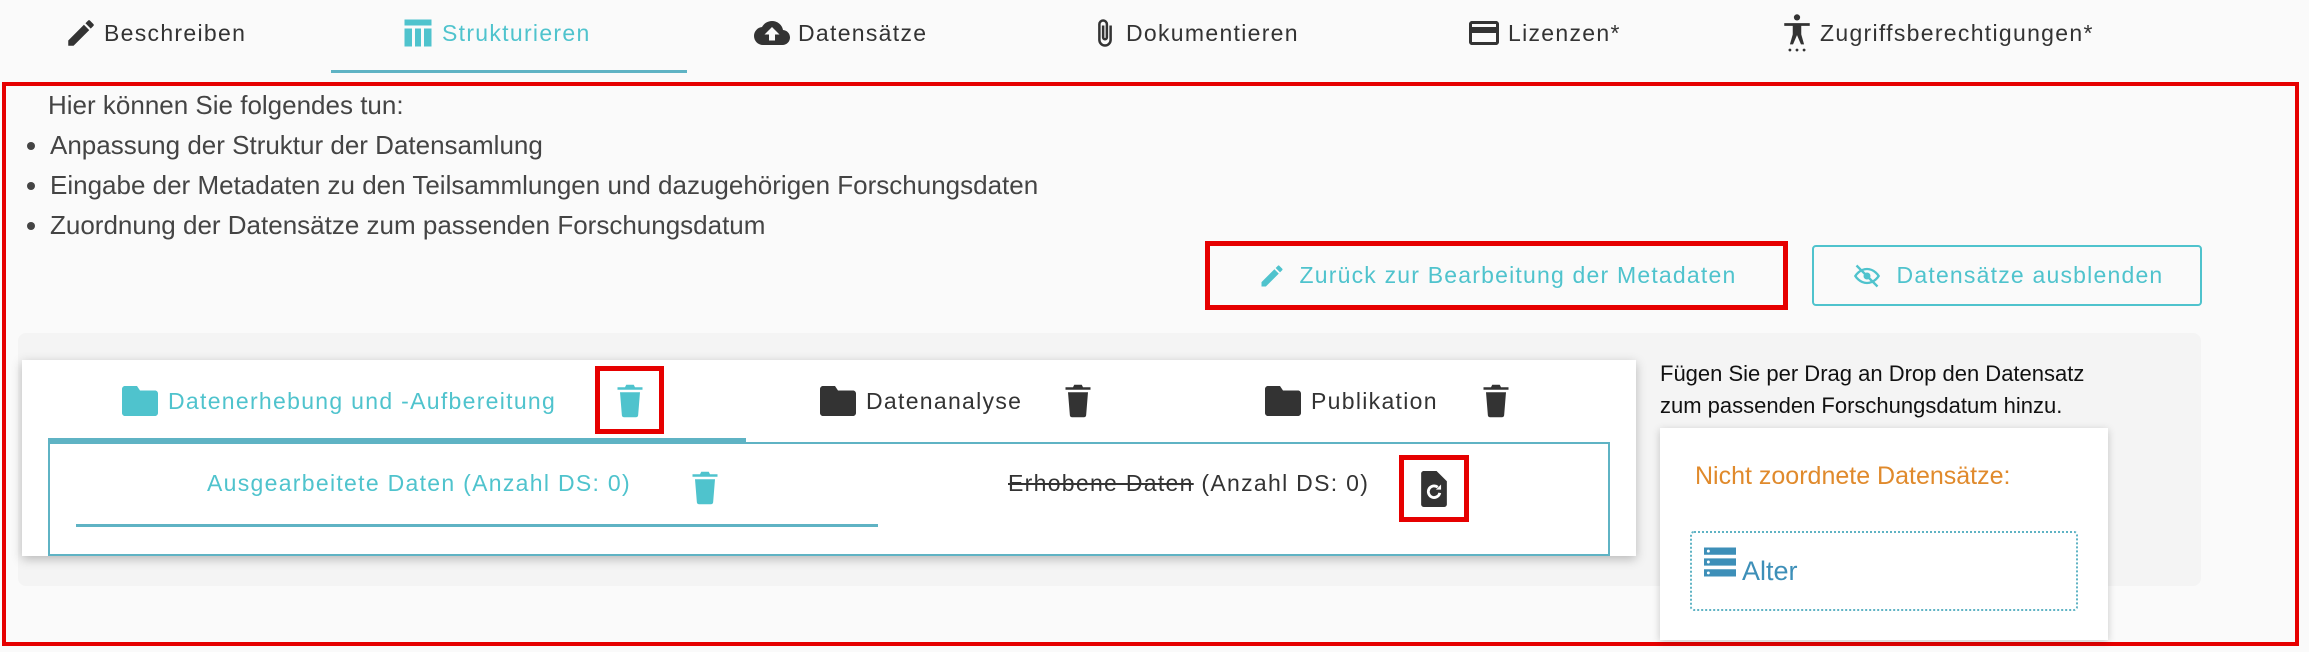 The image size is (2309, 652). What do you see at coordinates (1374, 400) in the screenshot?
I see `folder-label: Publikation` at bounding box center [1374, 400].